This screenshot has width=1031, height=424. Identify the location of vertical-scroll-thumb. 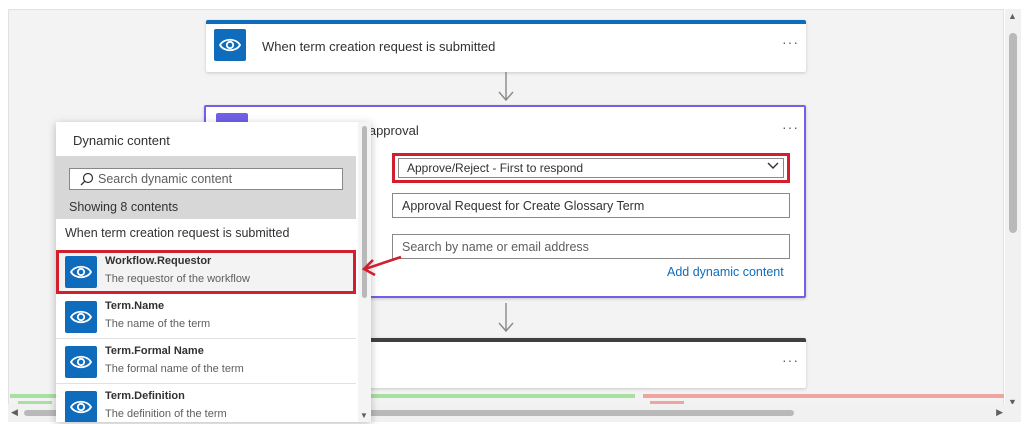
(1013, 133).